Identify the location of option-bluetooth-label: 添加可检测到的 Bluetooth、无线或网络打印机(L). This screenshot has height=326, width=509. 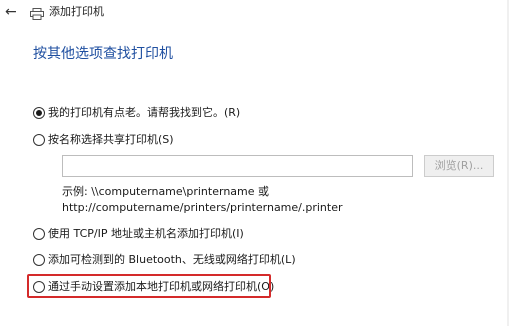
(172, 259).